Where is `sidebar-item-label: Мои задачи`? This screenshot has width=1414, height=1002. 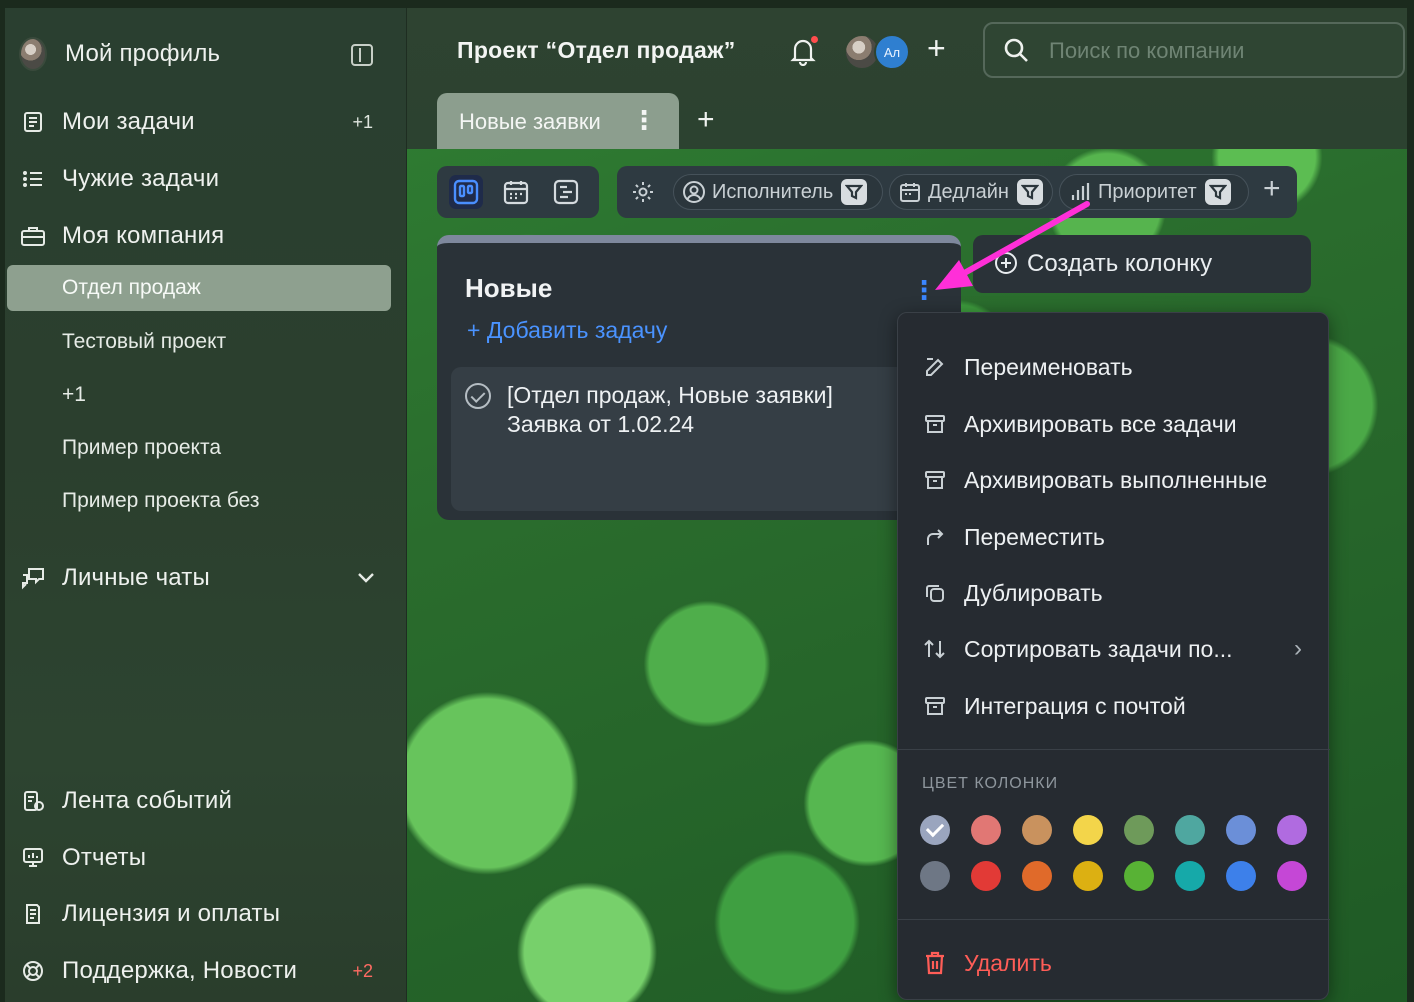 sidebar-item-label: Мои задачи is located at coordinates (128, 121).